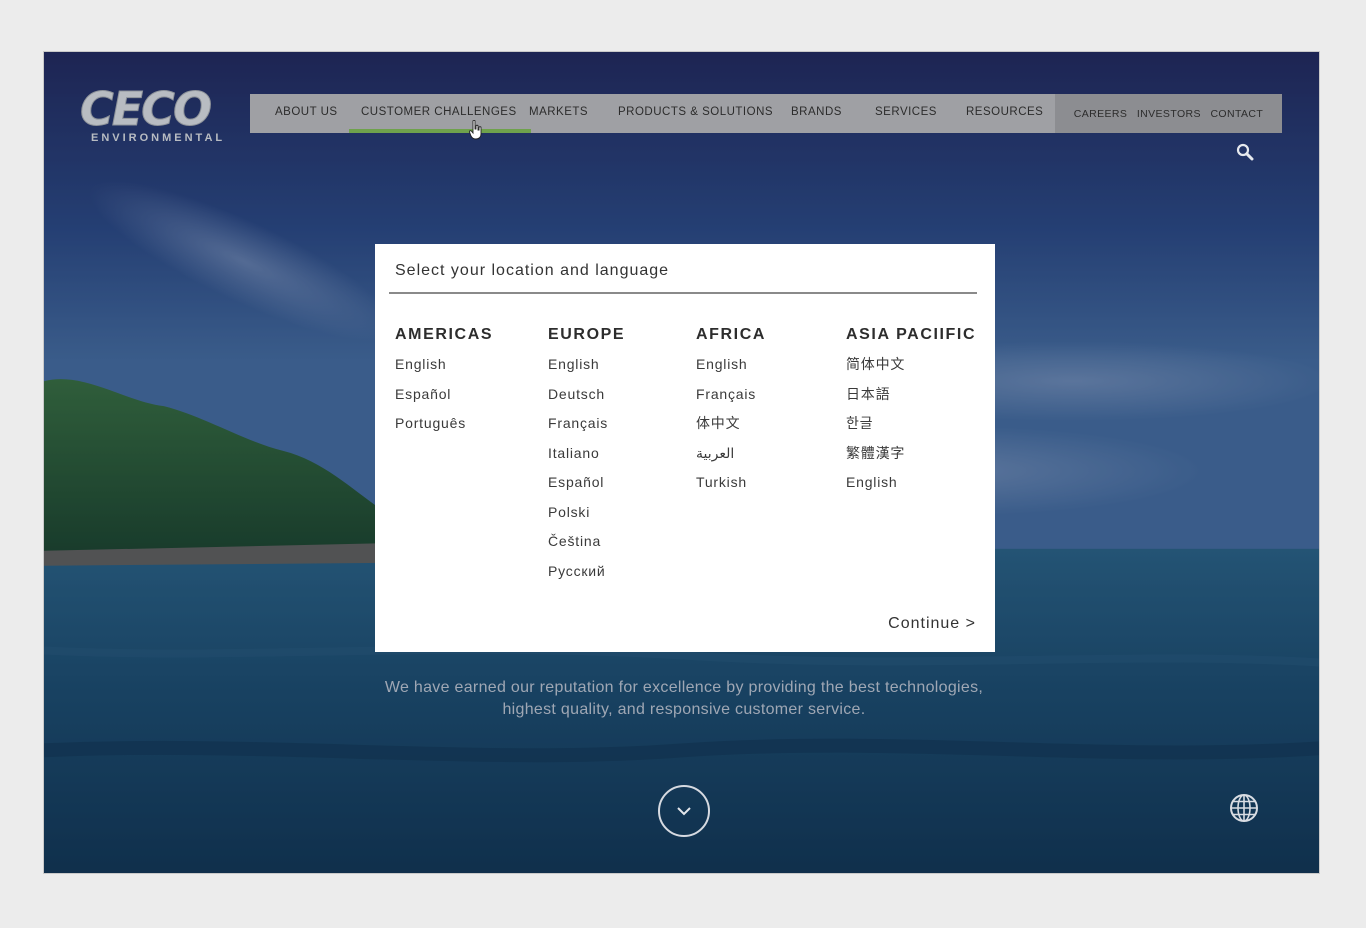  Describe the element at coordinates (731, 458) in the screenshot. I see `language-option: العربية` at that location.